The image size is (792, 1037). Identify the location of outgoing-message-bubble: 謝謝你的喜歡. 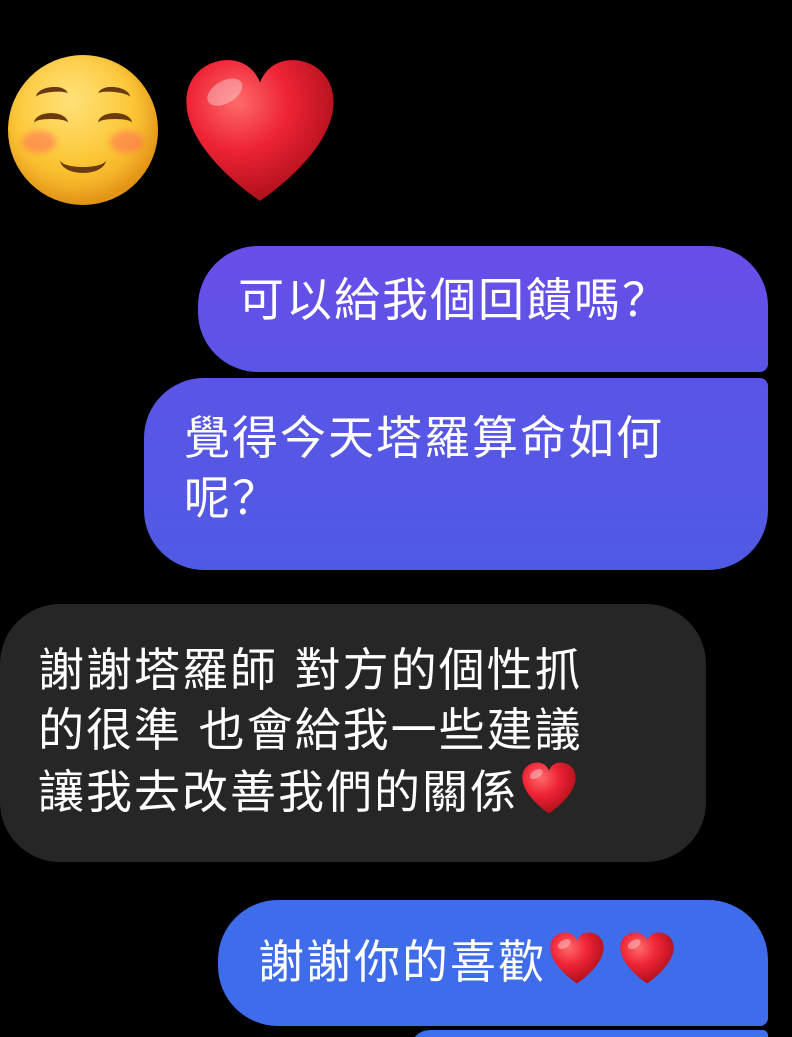
(493, 963).